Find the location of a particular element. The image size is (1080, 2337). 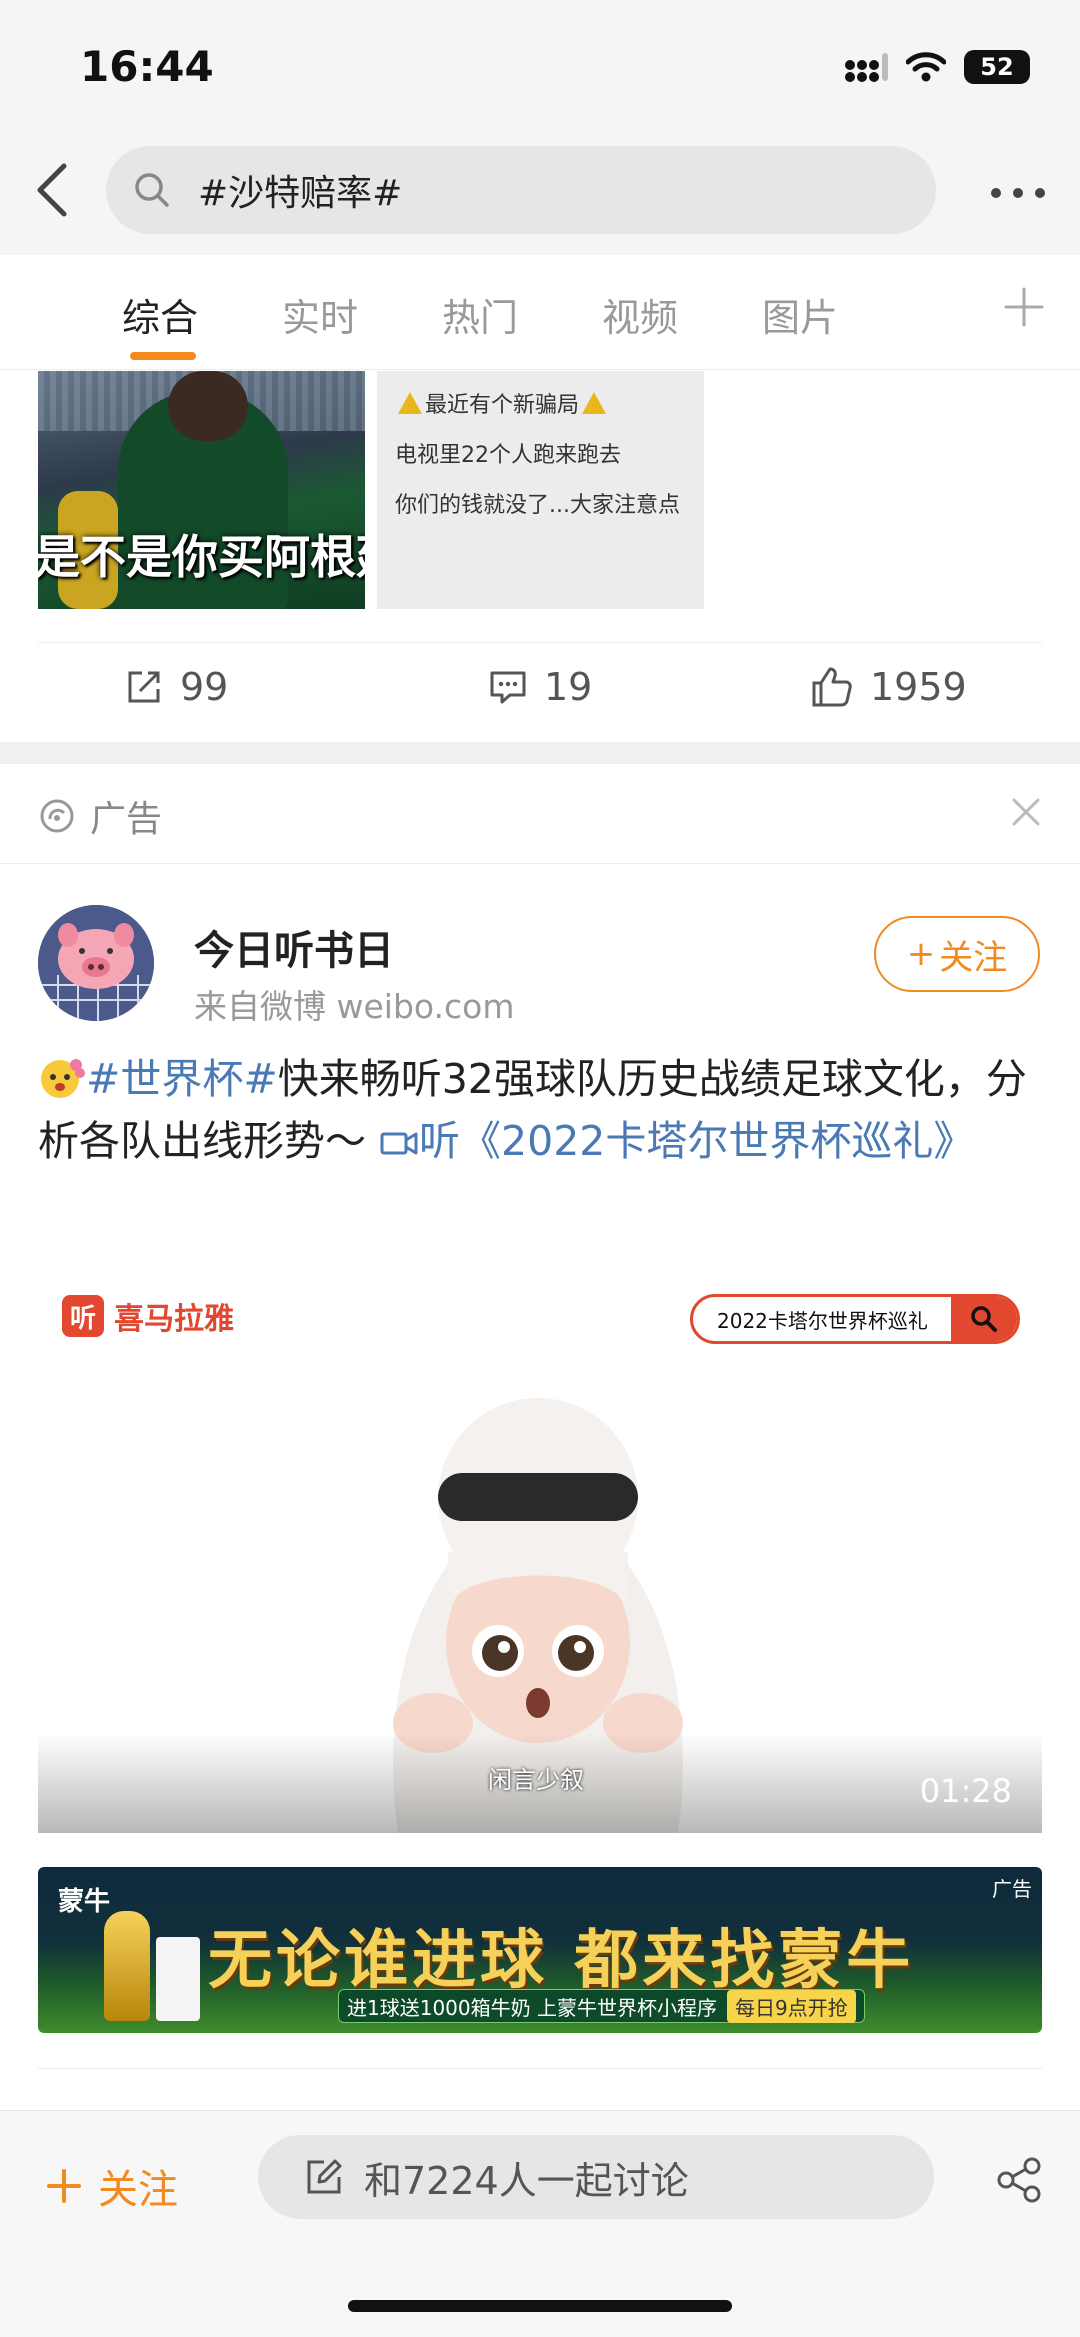

avatar is located at coordinates (96, 963).